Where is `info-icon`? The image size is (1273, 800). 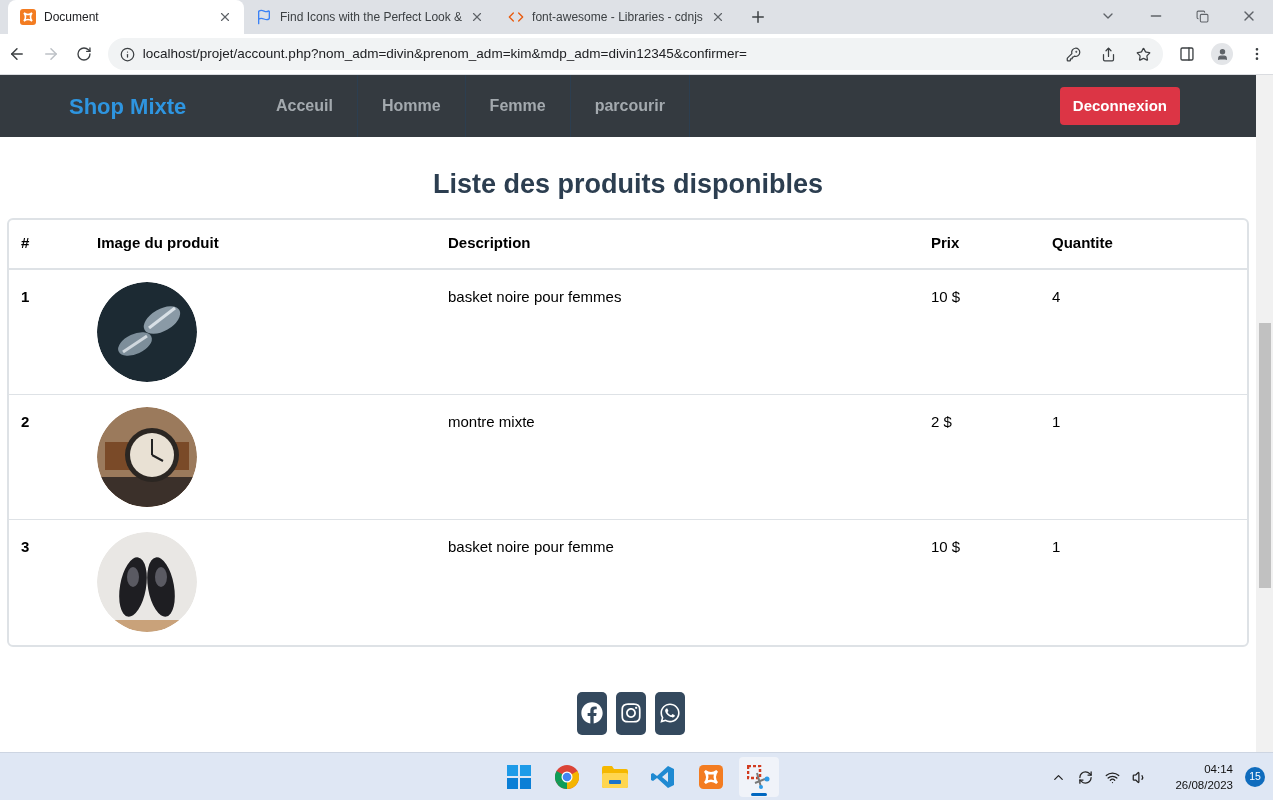
info-icon is located at coordinates (127, 54).